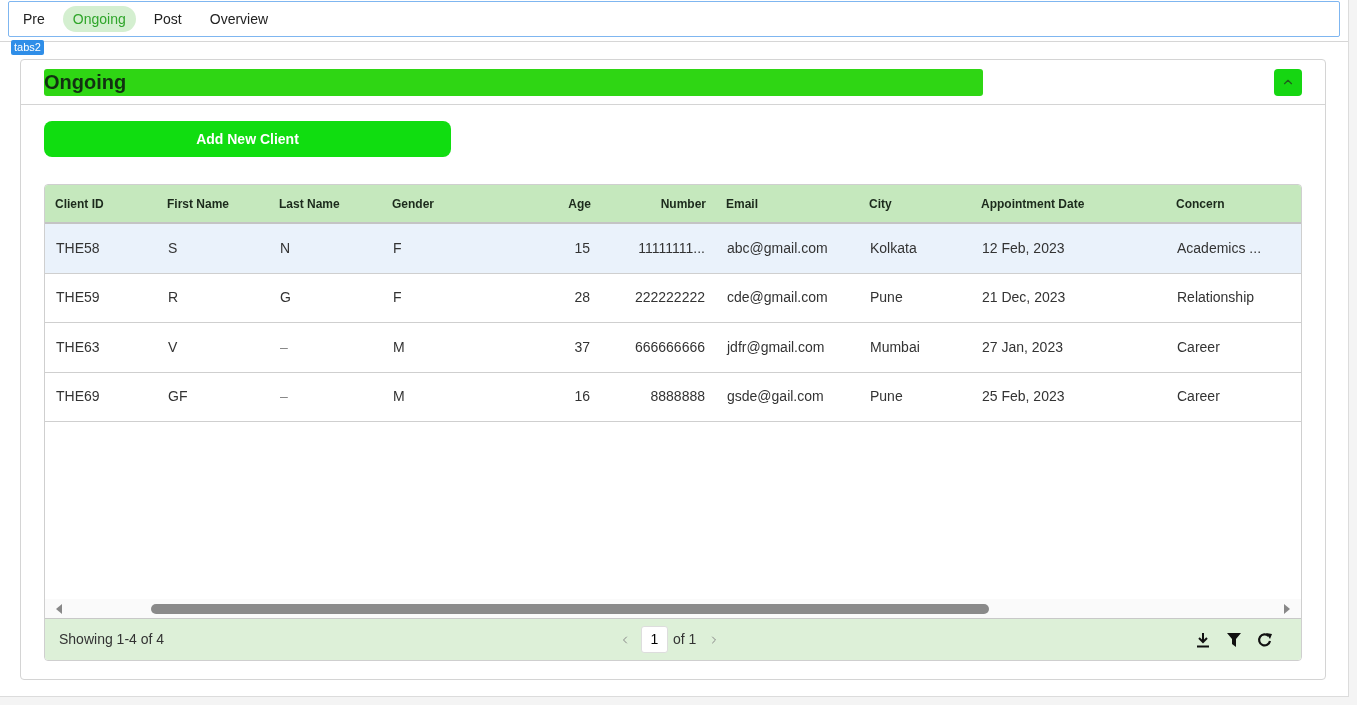 This screenshot has width=1357, height=705. What do you see at coordinates (677, 397) in the screenshot?
I see `table-cell-text: 8888888` at bounding box center [677, 397].